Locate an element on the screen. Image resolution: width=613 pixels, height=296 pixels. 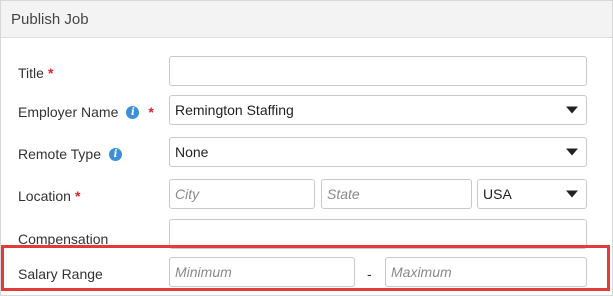
compensation-label: Compensation is located at coordinates (63, 239).